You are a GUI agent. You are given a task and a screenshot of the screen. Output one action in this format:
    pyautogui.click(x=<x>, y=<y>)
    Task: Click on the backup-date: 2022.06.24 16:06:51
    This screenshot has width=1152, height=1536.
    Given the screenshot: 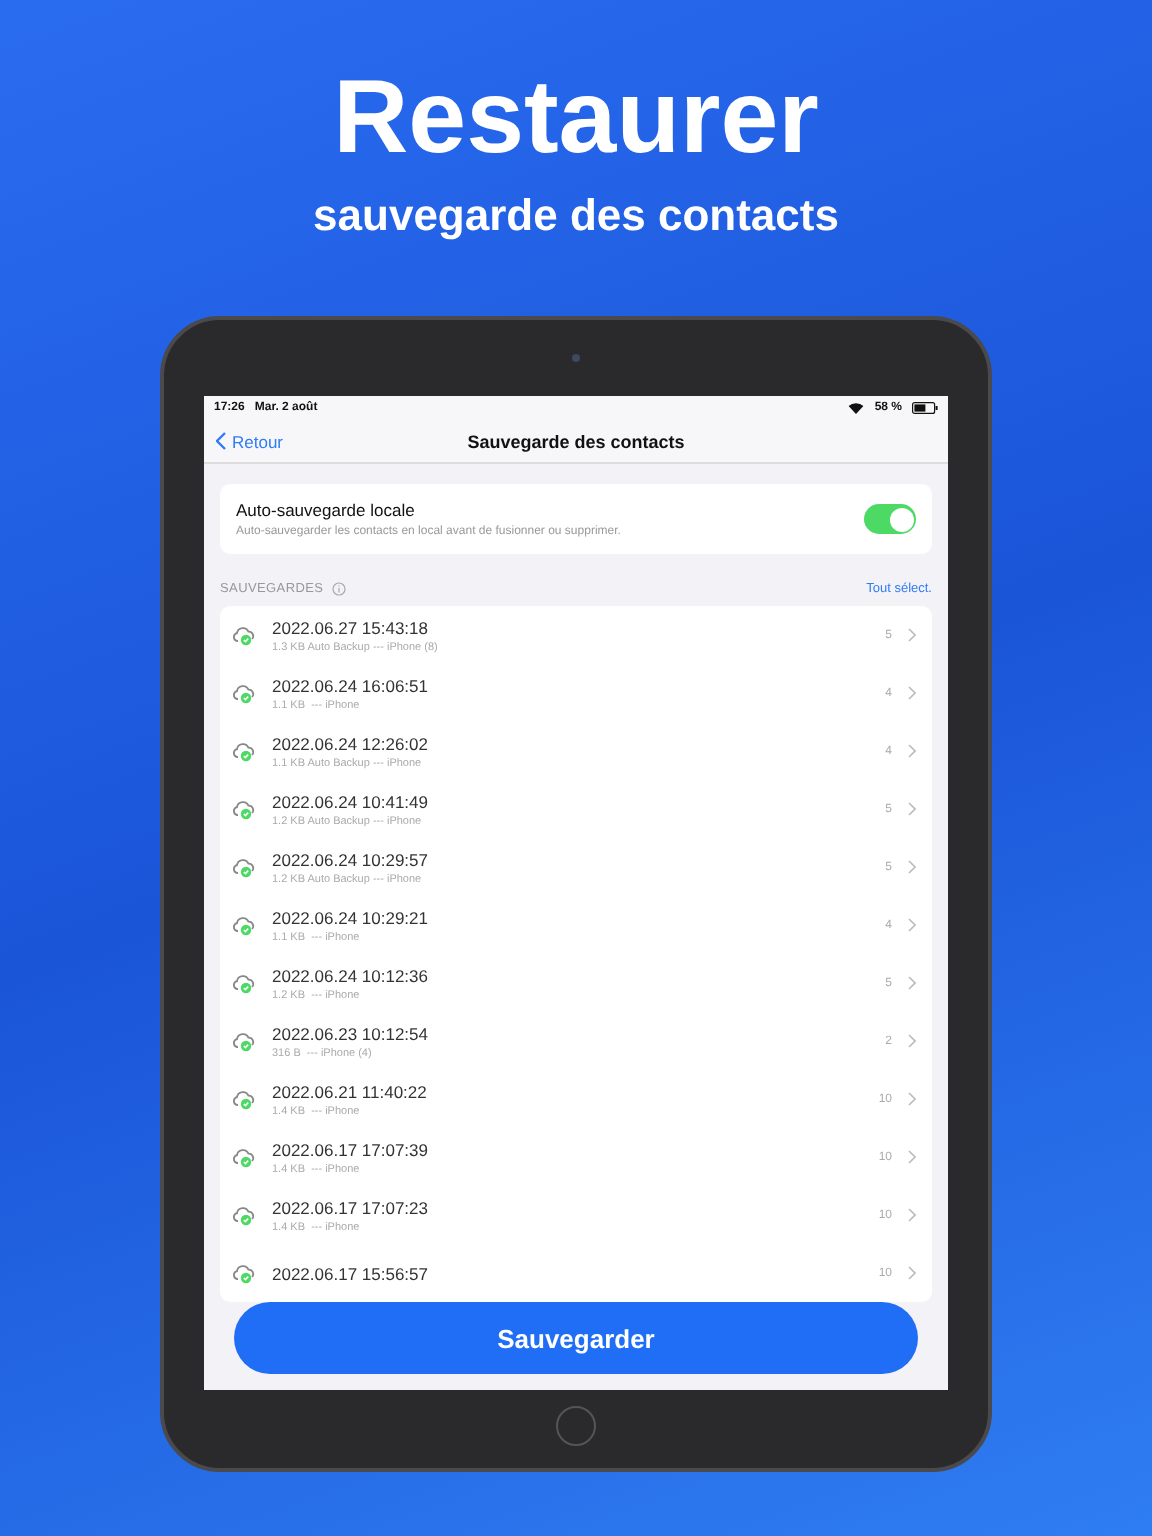 What is the action you would take?
    pyautogui.click(x=351, y=685)
    